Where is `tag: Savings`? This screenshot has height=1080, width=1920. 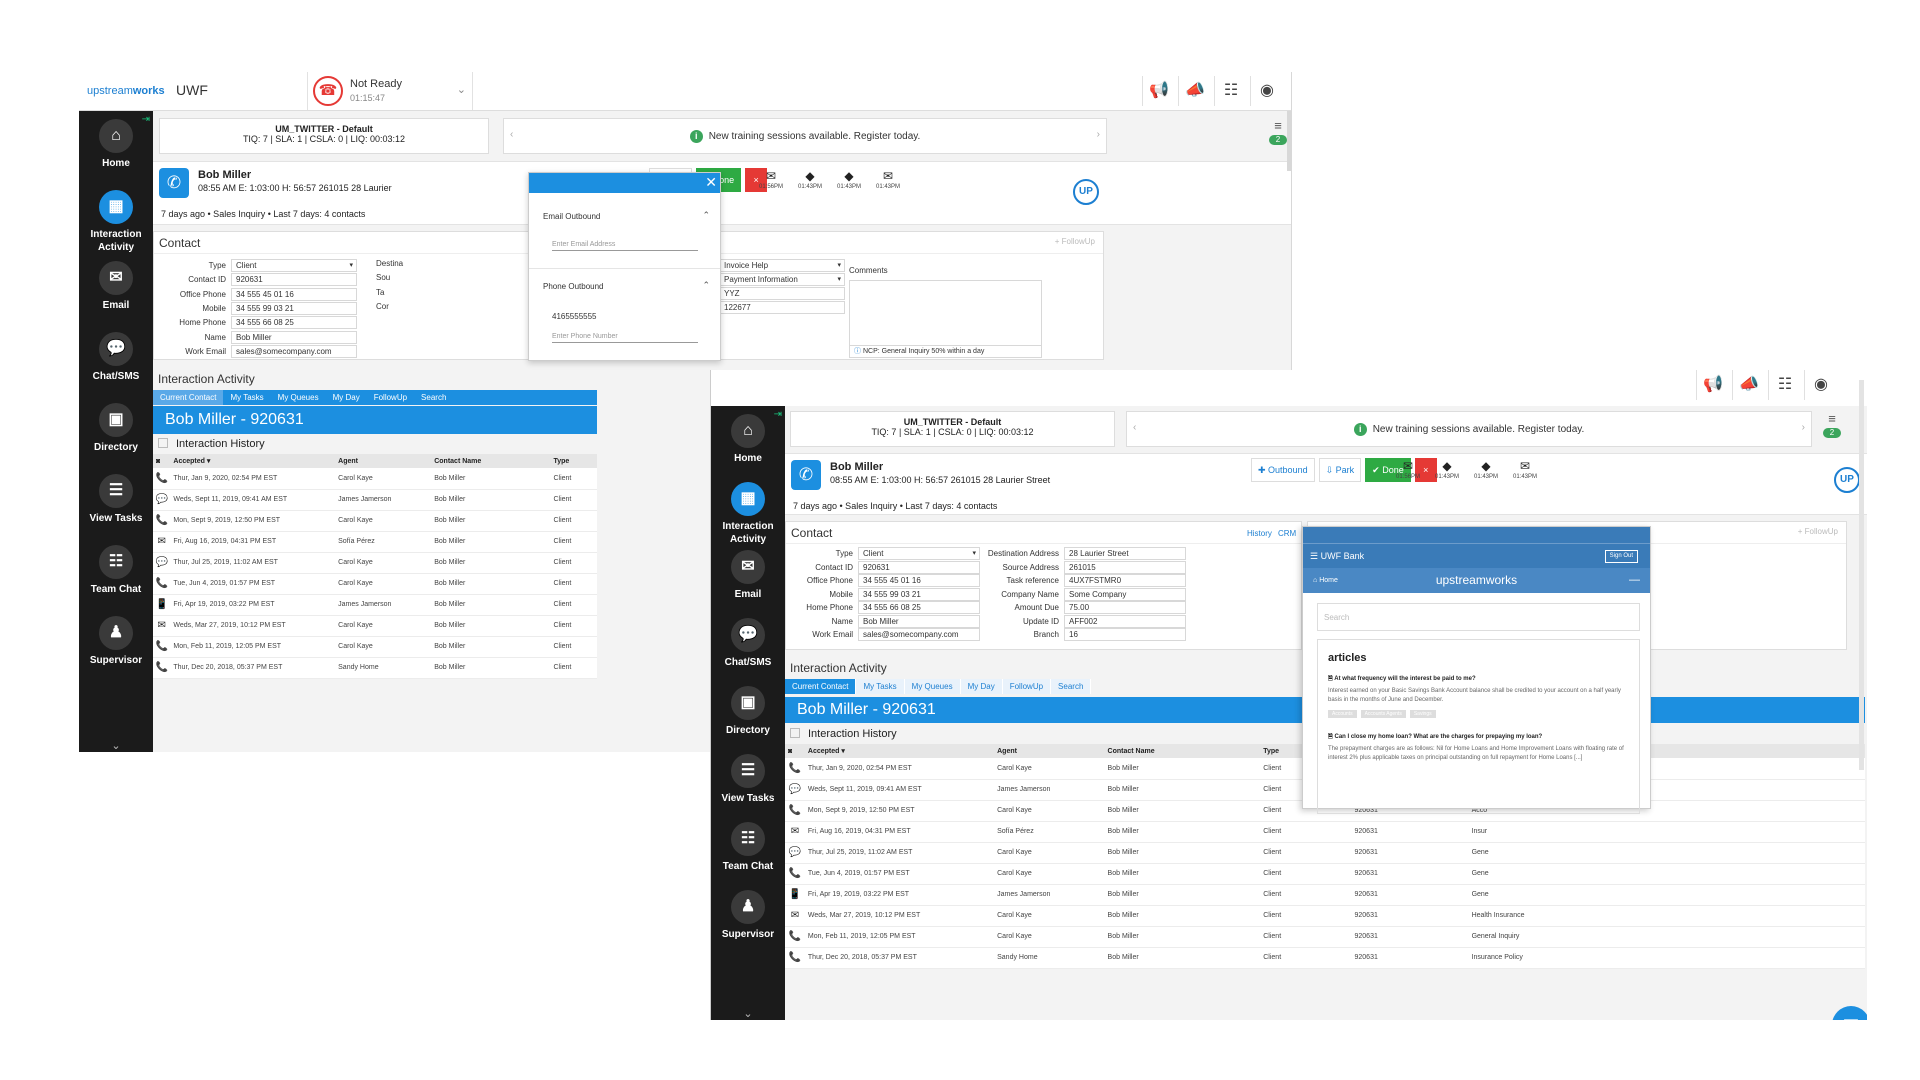
tag: Savings is located at coordinates (1422, 714).